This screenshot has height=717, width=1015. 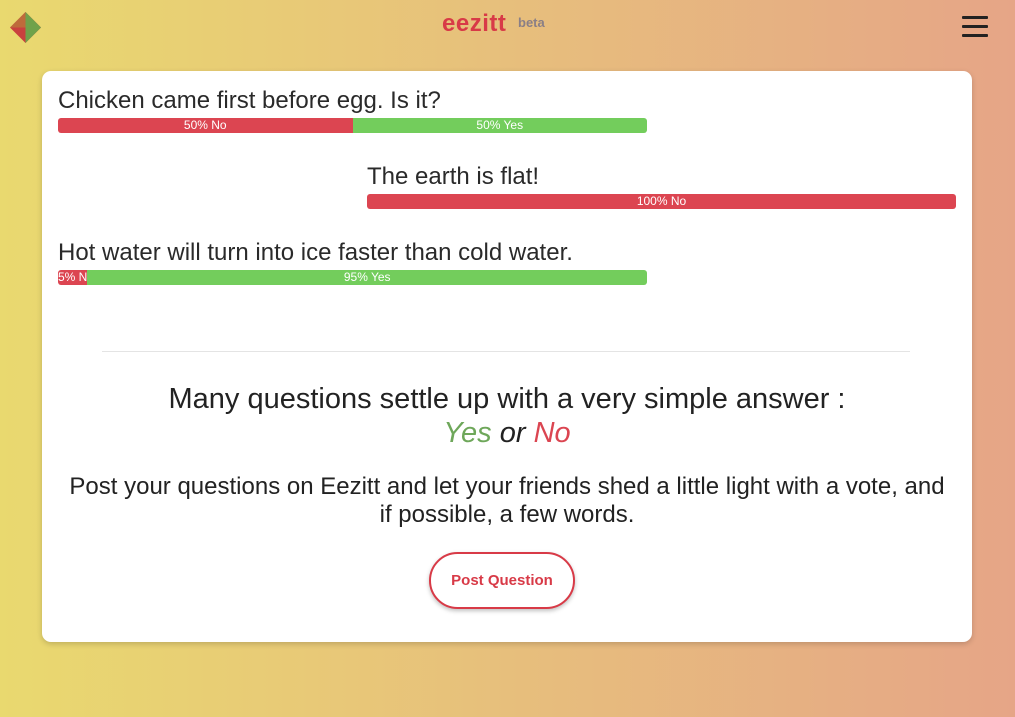 I want to click on question-item: The earth is flat! 100% No, so click(x=662, y=186).